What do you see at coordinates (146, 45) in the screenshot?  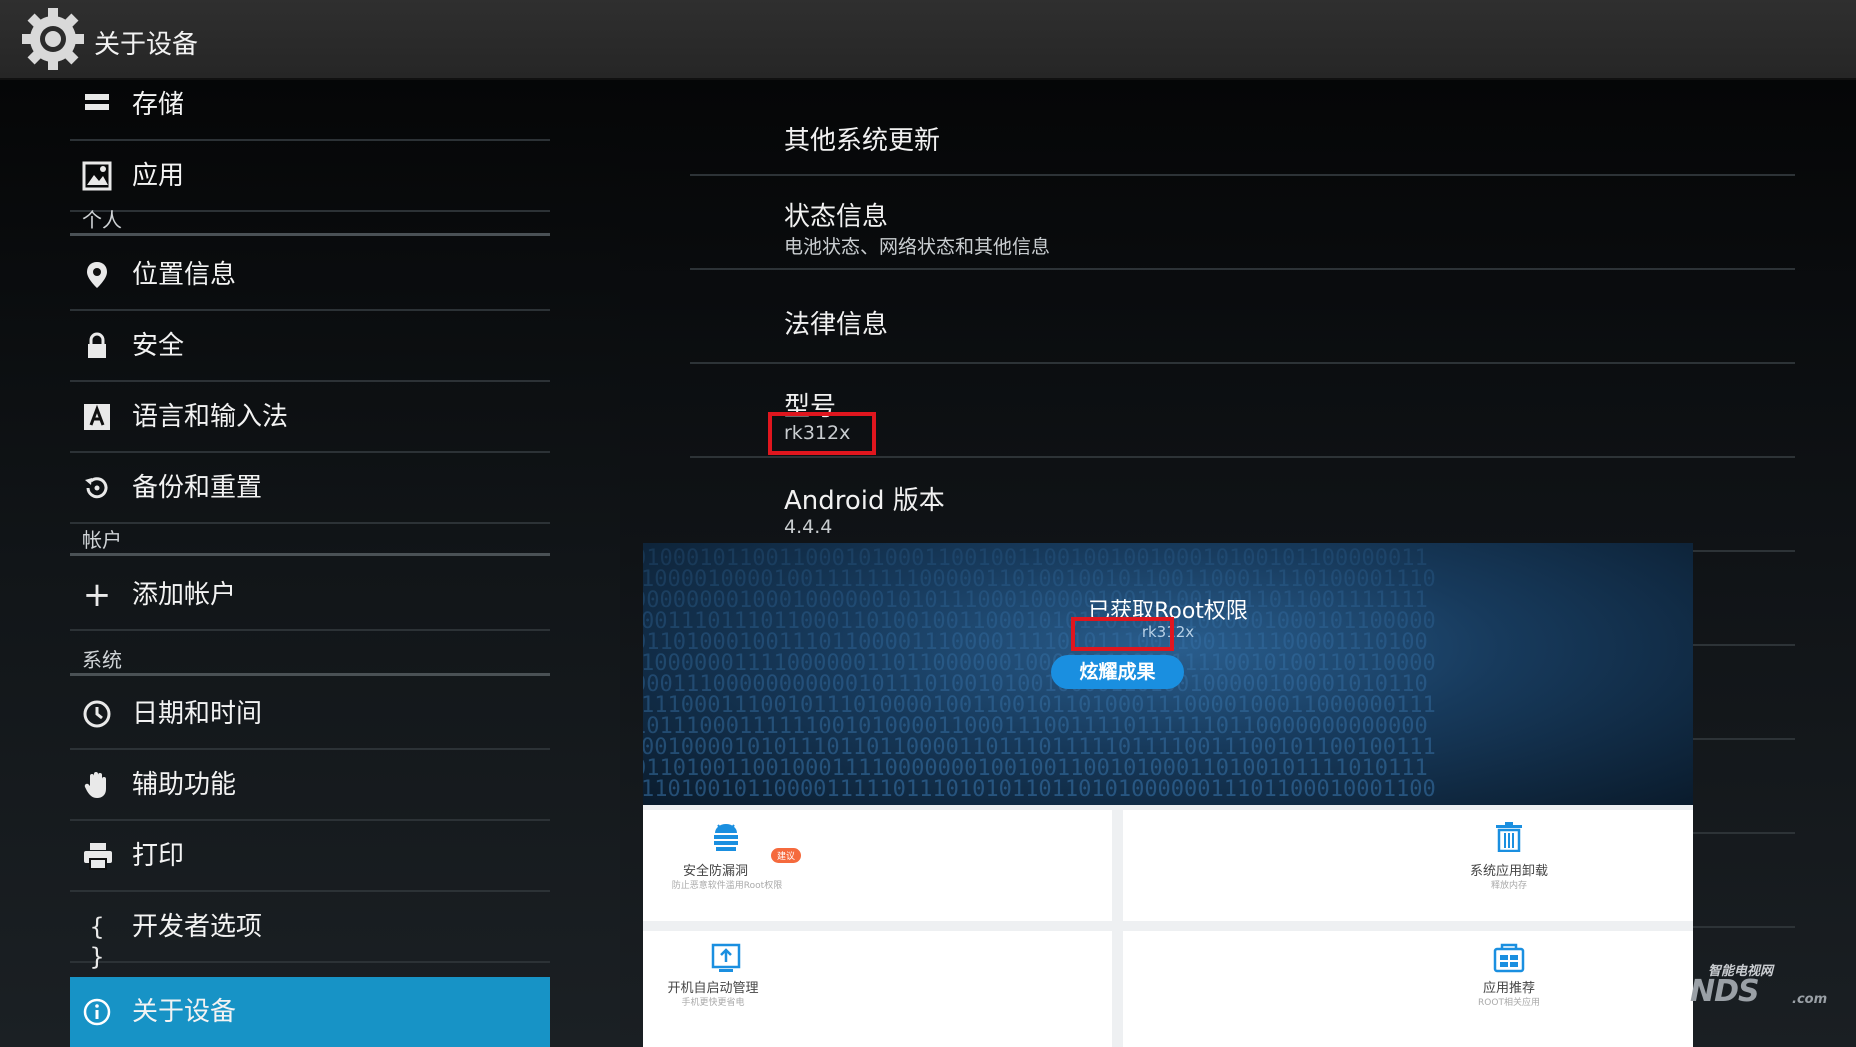 I see `page-title: 关于设备` at bounding box center [146, 45].